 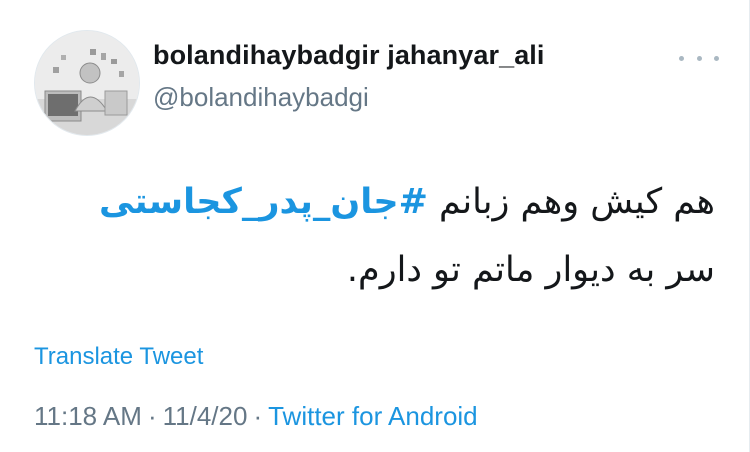 What do you see at coordinates (88, 416) in the screenshot?
I see `tweet-time: 11:18 AM` at bounding box center [88, 416].